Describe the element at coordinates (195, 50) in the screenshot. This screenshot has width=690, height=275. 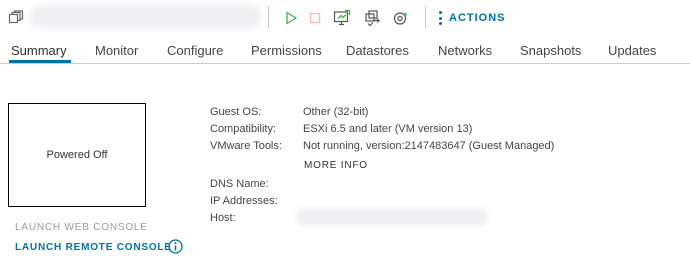
I see `tab-configure: Configure` at that location.